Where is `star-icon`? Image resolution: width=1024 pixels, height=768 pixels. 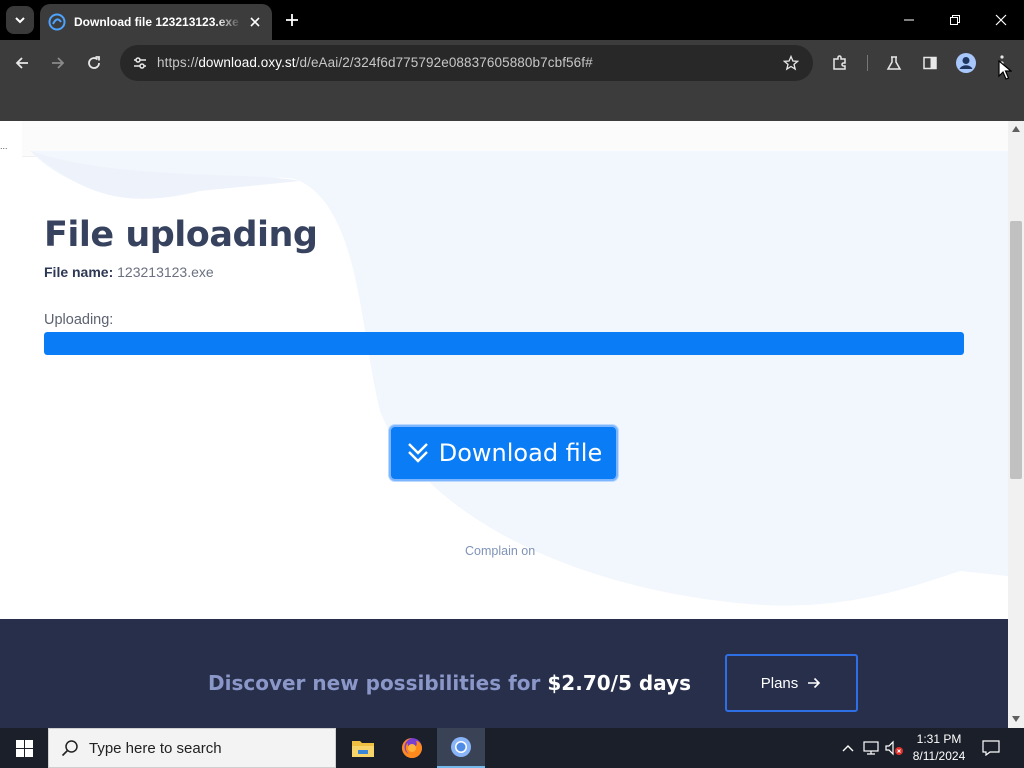
star-icon is located at coordinates (791, 63).